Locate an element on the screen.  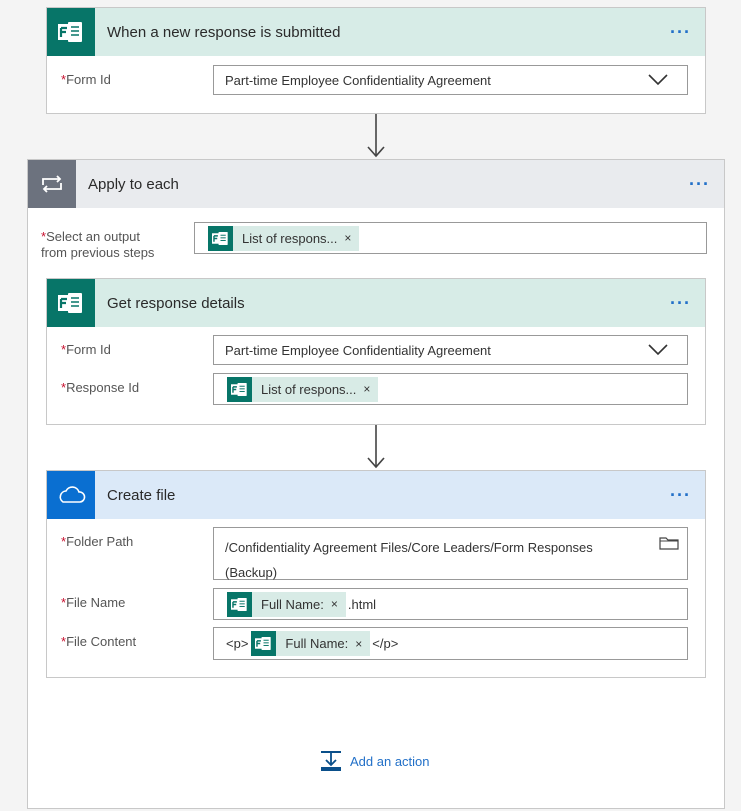
file-content-label: *File Content is located at coordinates (99, 641).